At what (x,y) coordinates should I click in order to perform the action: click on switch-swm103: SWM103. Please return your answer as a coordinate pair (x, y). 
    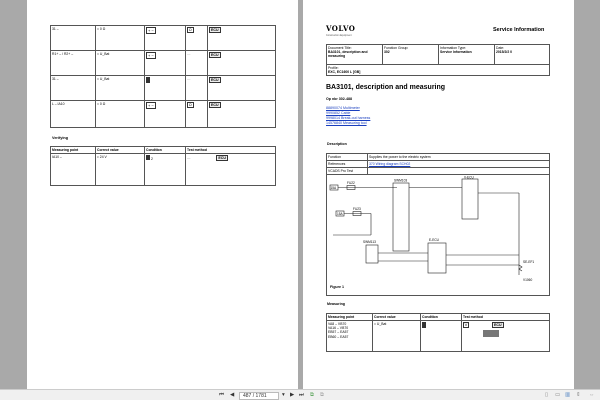
    Looking at the image, I should click on (400, 181).